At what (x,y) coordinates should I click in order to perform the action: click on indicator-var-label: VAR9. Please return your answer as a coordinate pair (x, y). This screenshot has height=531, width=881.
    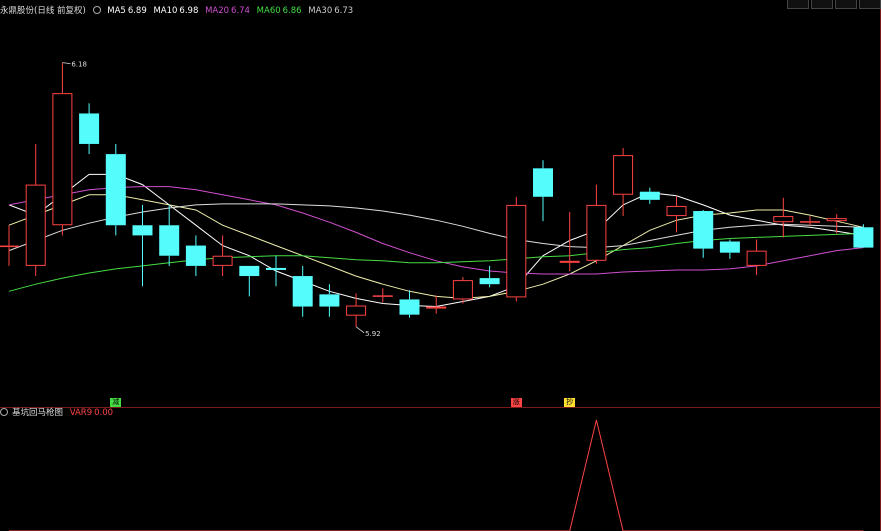
    Looking at the image, I should click on (81, 413).